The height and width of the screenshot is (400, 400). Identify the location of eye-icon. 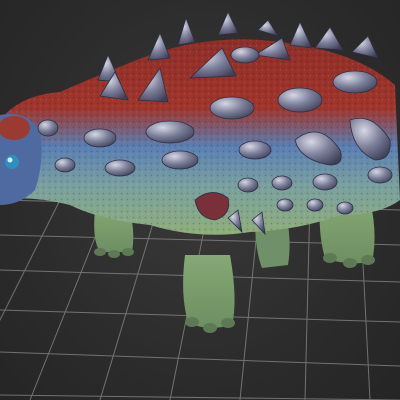
(12, 162).